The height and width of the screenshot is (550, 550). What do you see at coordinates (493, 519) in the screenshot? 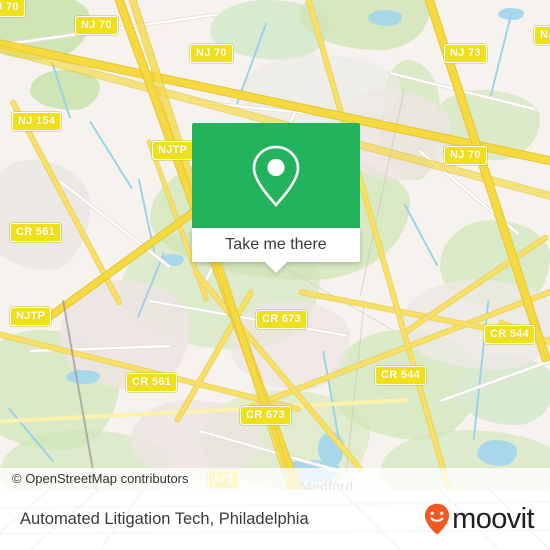
I see `moovit-wordmark: moovit` at bounding box center [493, 519].